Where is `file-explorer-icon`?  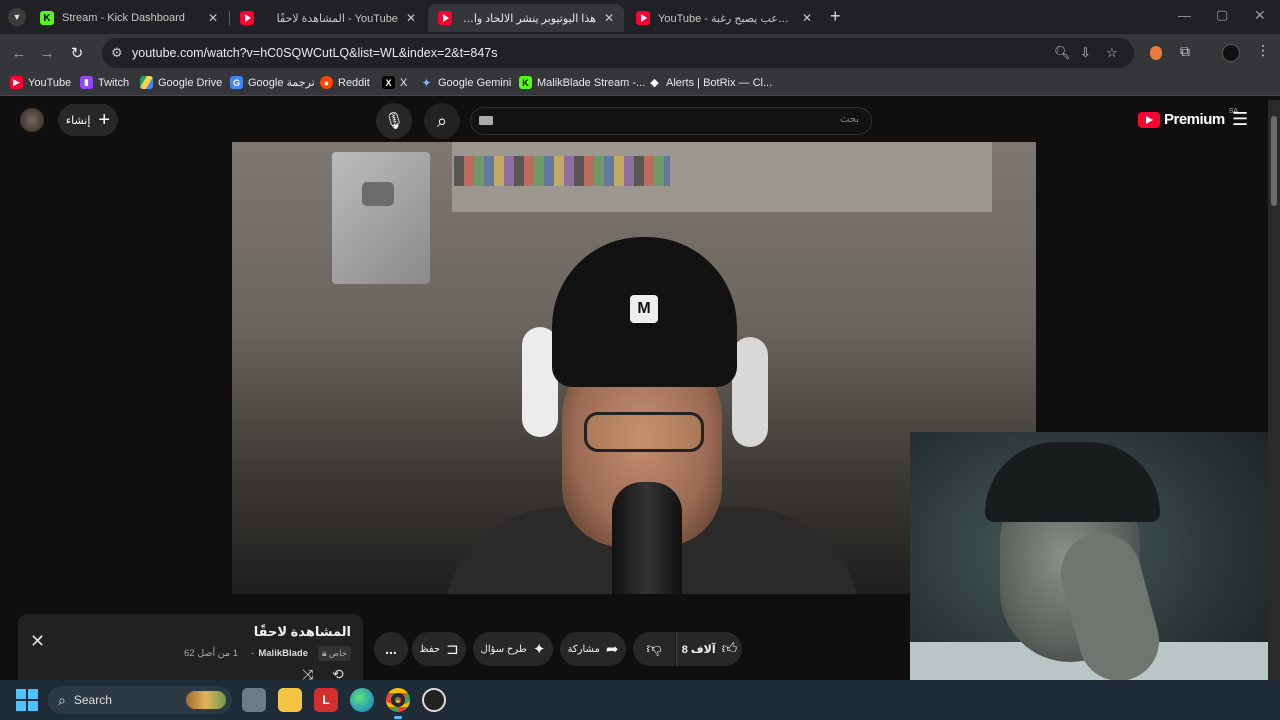 file-explorer-icon is located at coordinates (290, 700).